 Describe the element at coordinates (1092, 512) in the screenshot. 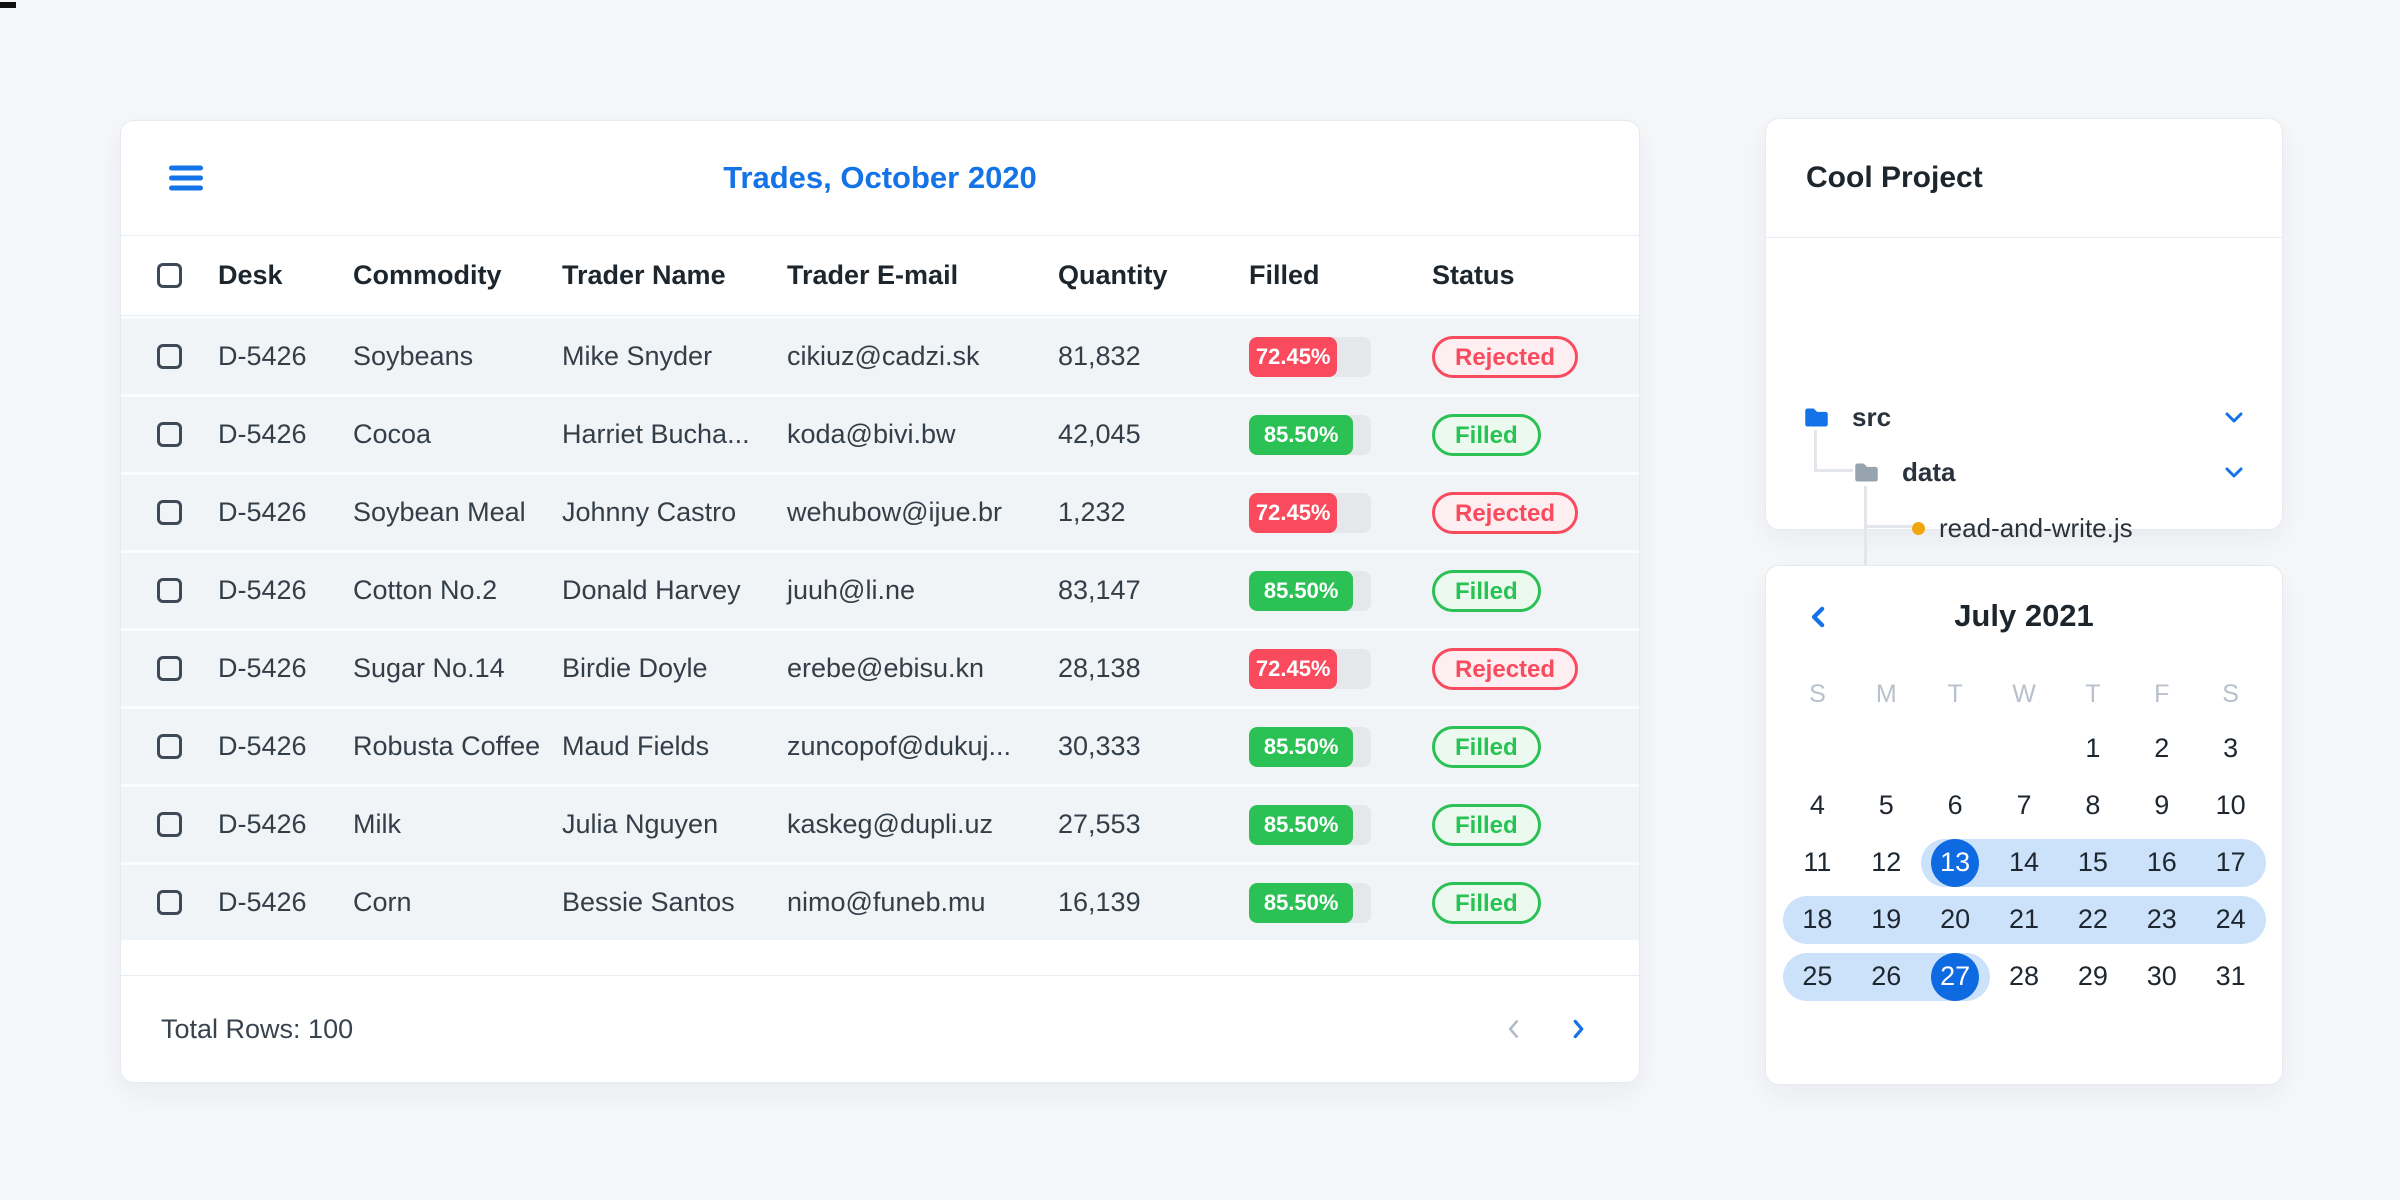

I see `cell-quantity: 1,232` at that location.